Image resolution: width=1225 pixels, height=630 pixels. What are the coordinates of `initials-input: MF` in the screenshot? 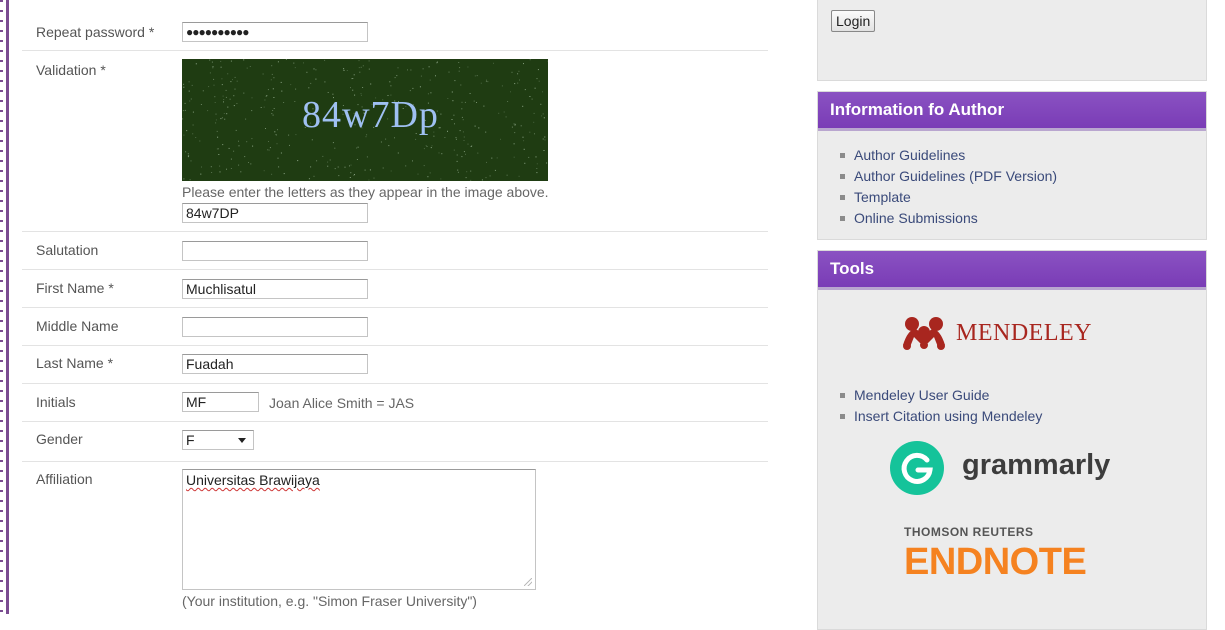 It's located at (220, 402).